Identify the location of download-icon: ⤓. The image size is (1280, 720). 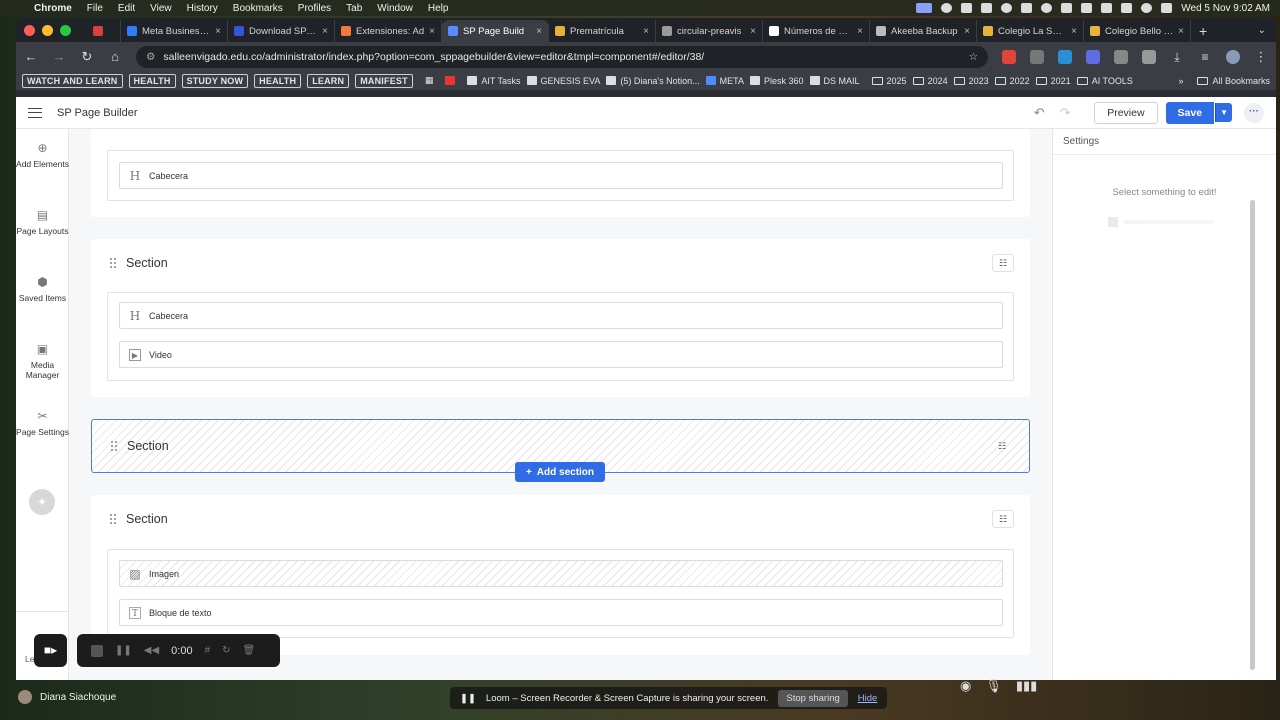
(1177, 57).